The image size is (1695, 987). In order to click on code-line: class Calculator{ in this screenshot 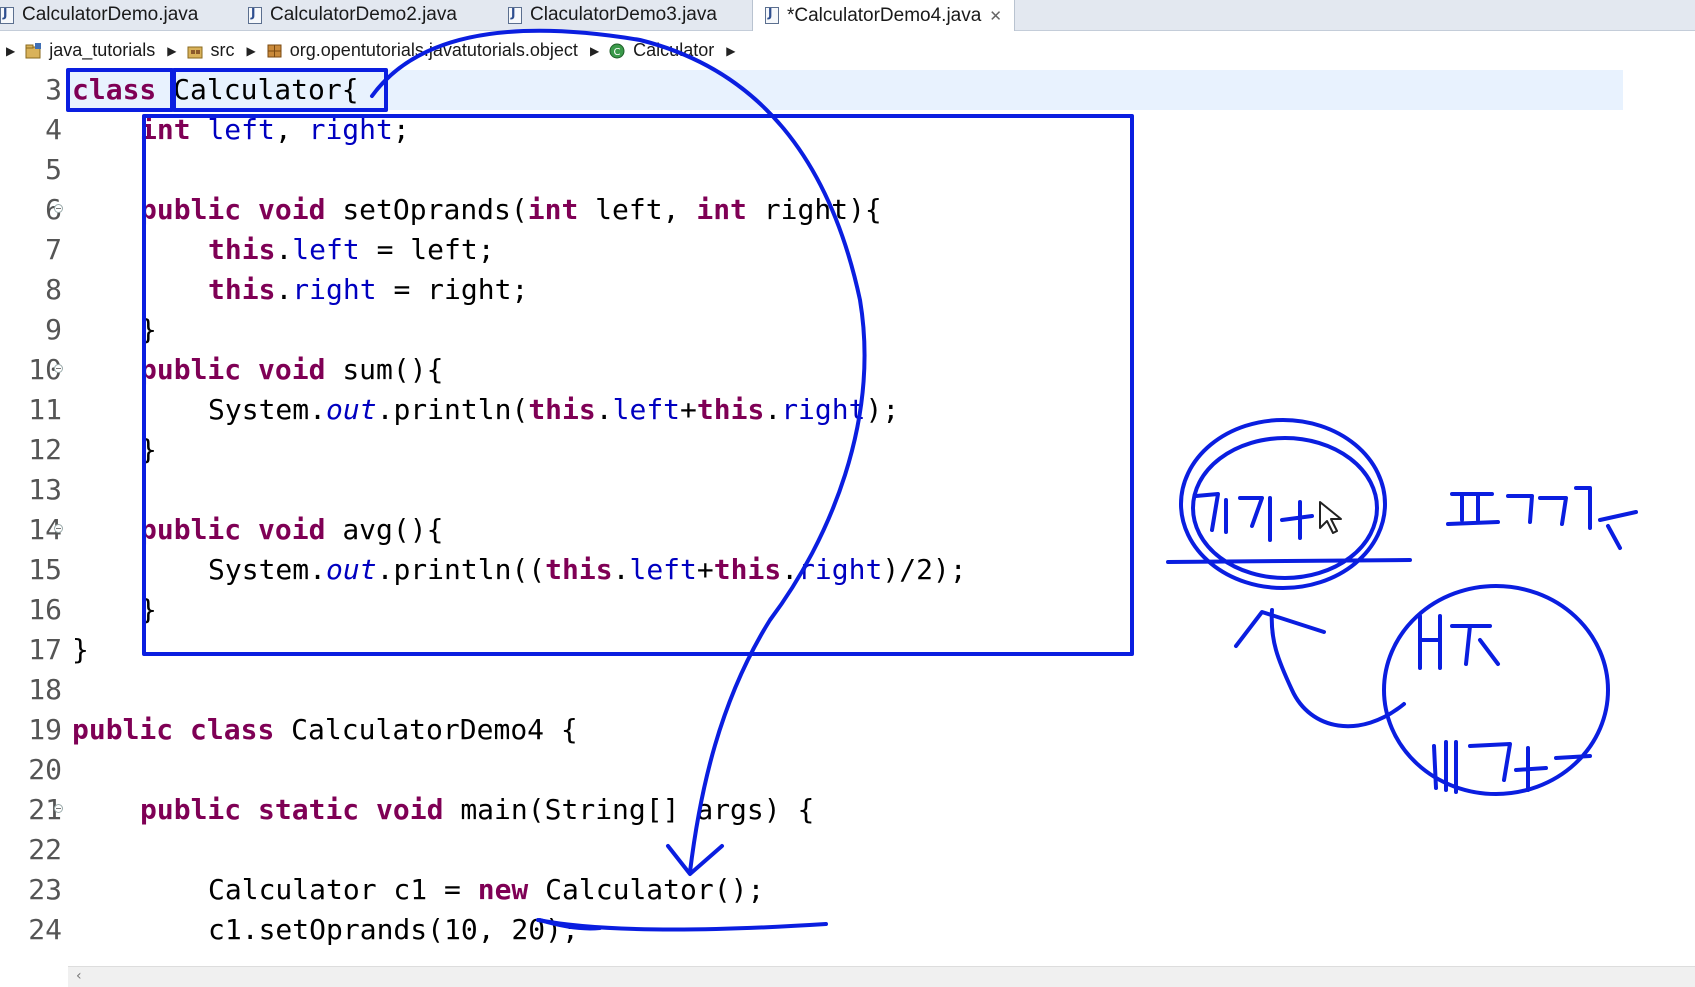, I will do `click(215, 89)`.